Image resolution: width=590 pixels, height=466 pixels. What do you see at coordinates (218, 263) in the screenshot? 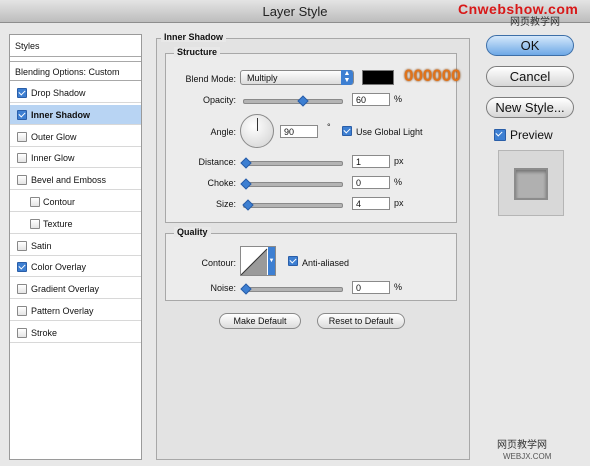
I see `contour-label: Contour:` at bounding box center [218, 263].